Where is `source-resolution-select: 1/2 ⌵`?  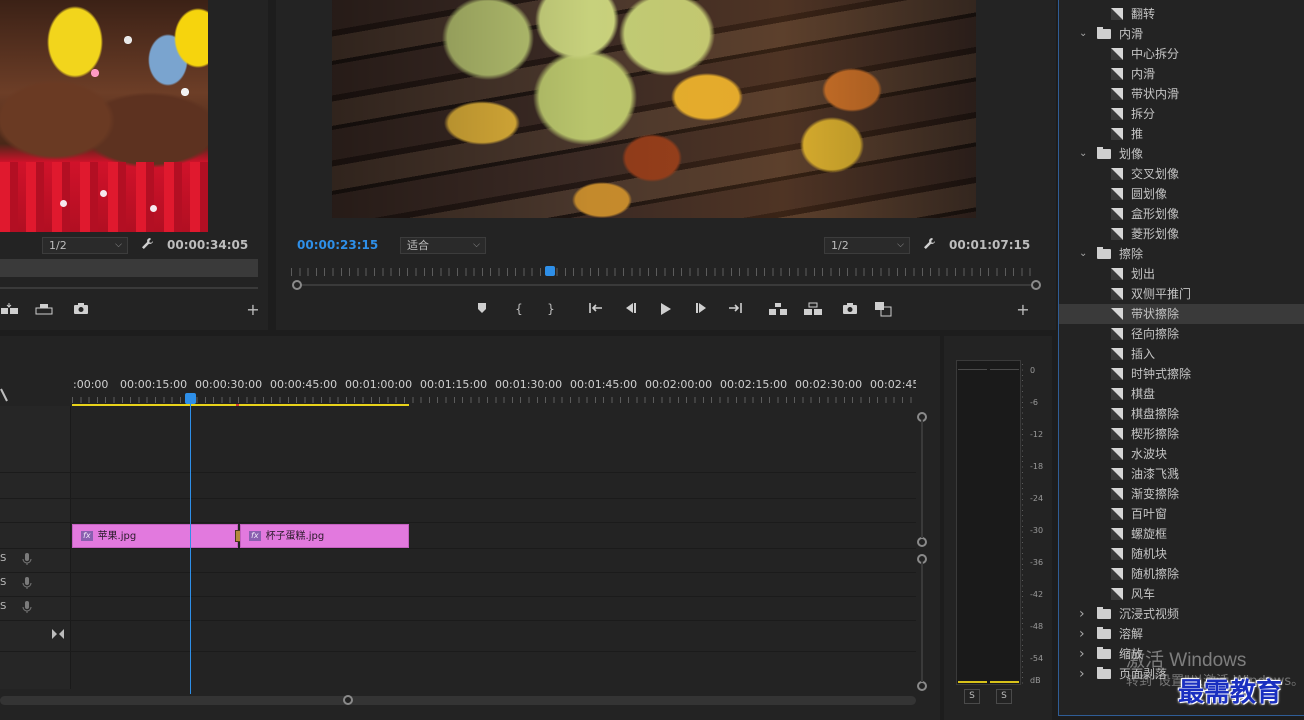
source-resolution-select: 1/2 ⌵ is located at coordinates (85, 245).